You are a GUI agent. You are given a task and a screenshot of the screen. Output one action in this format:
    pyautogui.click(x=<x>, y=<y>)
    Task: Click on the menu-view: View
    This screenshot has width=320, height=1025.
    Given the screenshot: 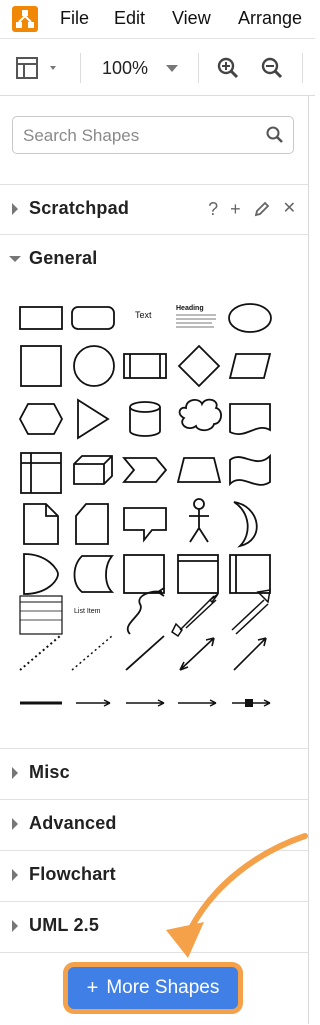 What is the action you would take?
    pyautogui.click(x=191, y=18)
    